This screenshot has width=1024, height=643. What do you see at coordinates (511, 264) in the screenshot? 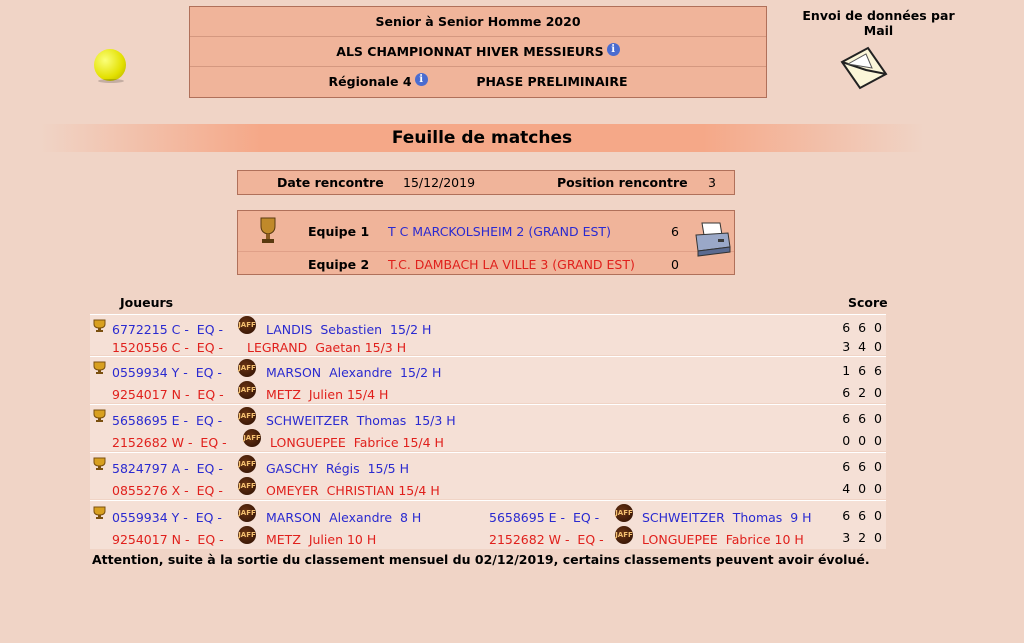
I see `team2-name: T.C. DAMBACH LA VILLE 3 (GRAND EST)` at bounding box center [511, 264].